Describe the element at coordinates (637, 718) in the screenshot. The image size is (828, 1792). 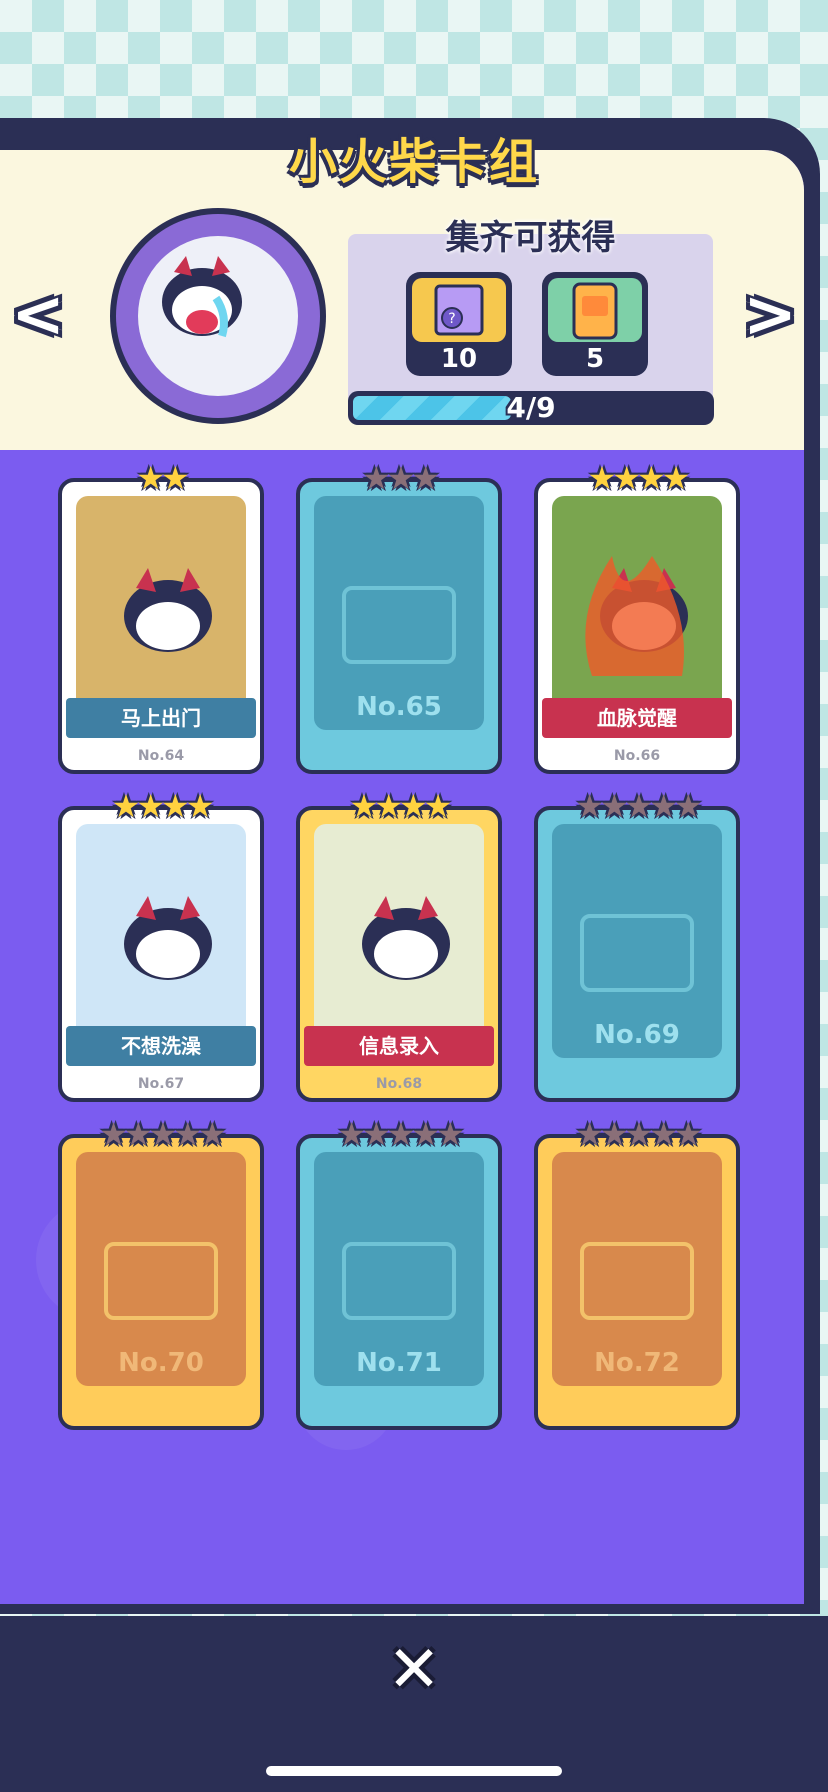
I see `card-title: 血脉觉醒` at that location.